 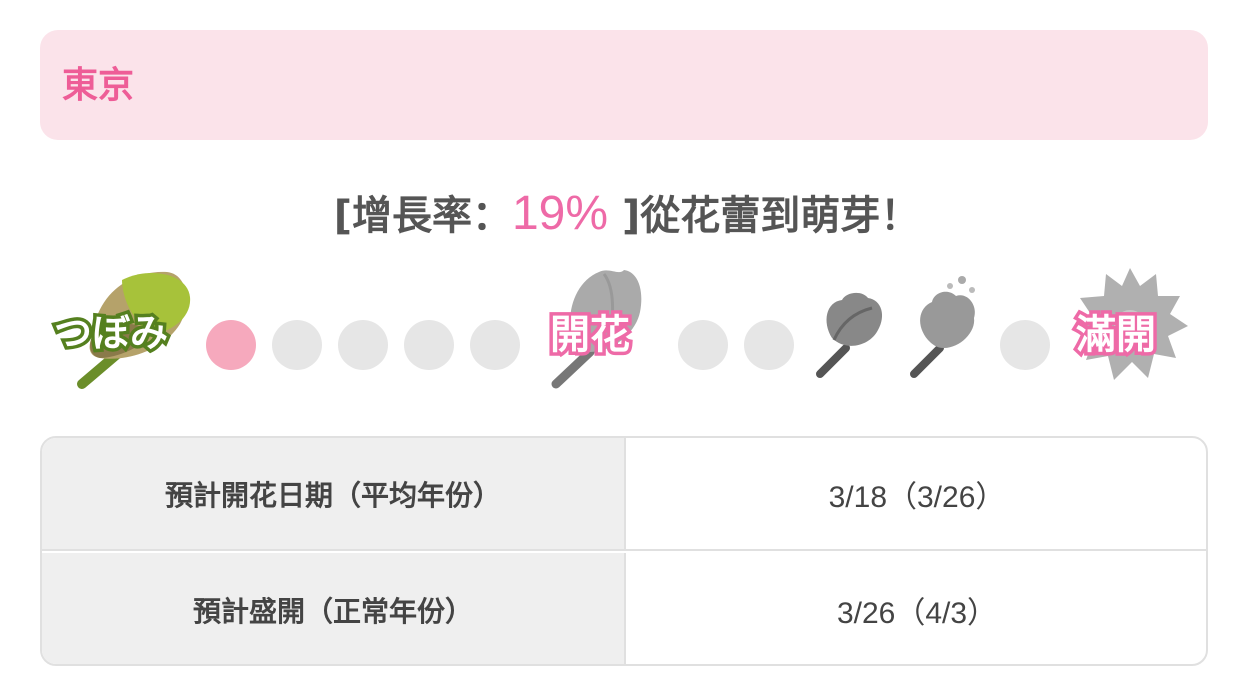 I want to click on bloom-stage: 開花, so click(x=599, y=327).